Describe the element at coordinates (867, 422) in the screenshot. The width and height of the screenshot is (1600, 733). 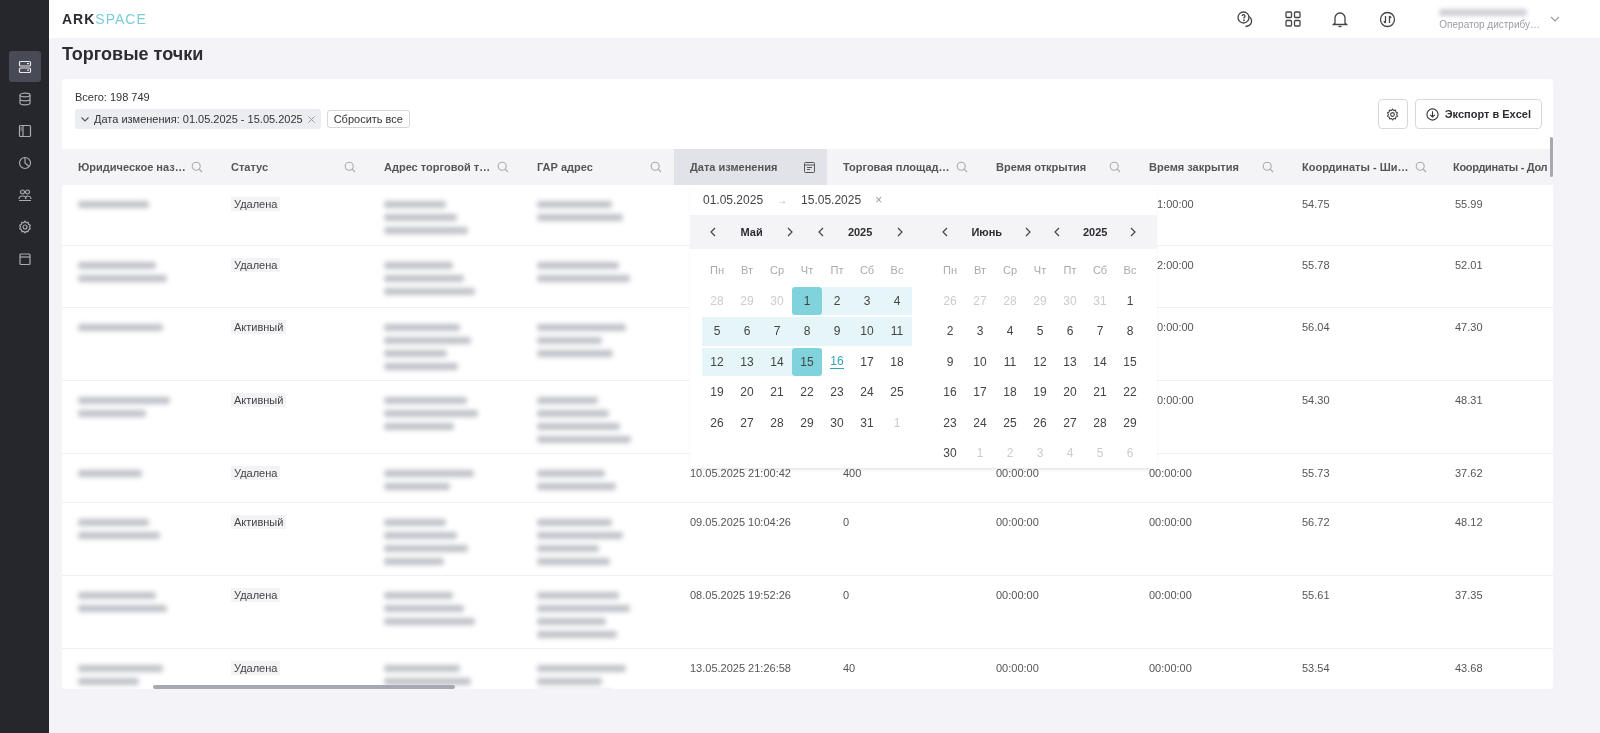
I see `calendar-day: 31` at that location.